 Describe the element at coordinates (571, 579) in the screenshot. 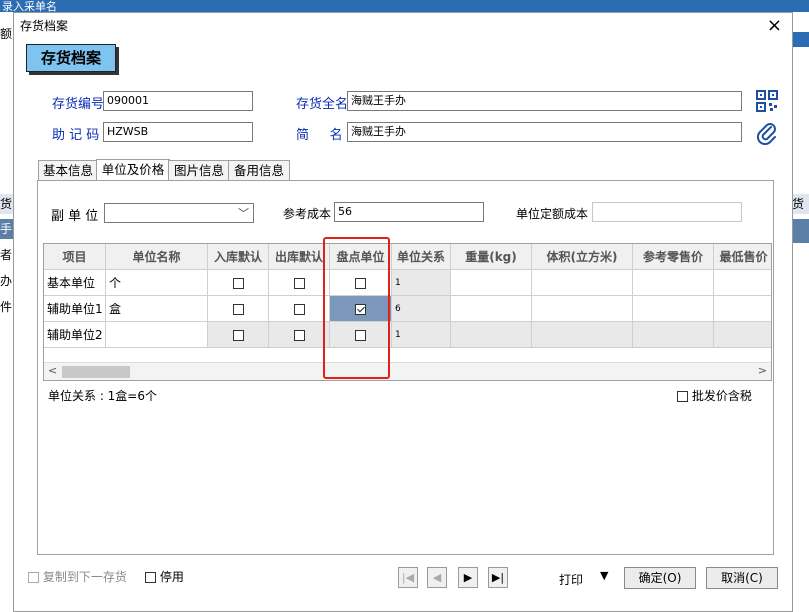

I see `print-label: 打印` at that location.